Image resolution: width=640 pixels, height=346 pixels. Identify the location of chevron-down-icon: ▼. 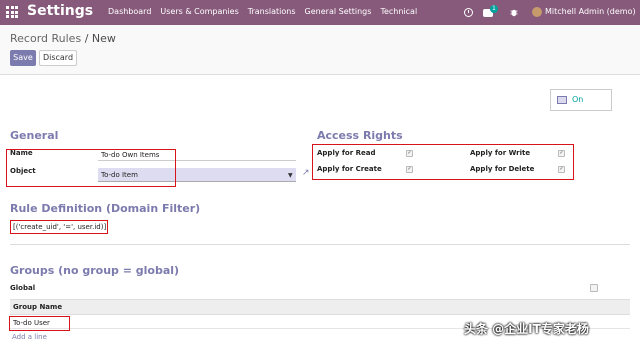
(290, 175).